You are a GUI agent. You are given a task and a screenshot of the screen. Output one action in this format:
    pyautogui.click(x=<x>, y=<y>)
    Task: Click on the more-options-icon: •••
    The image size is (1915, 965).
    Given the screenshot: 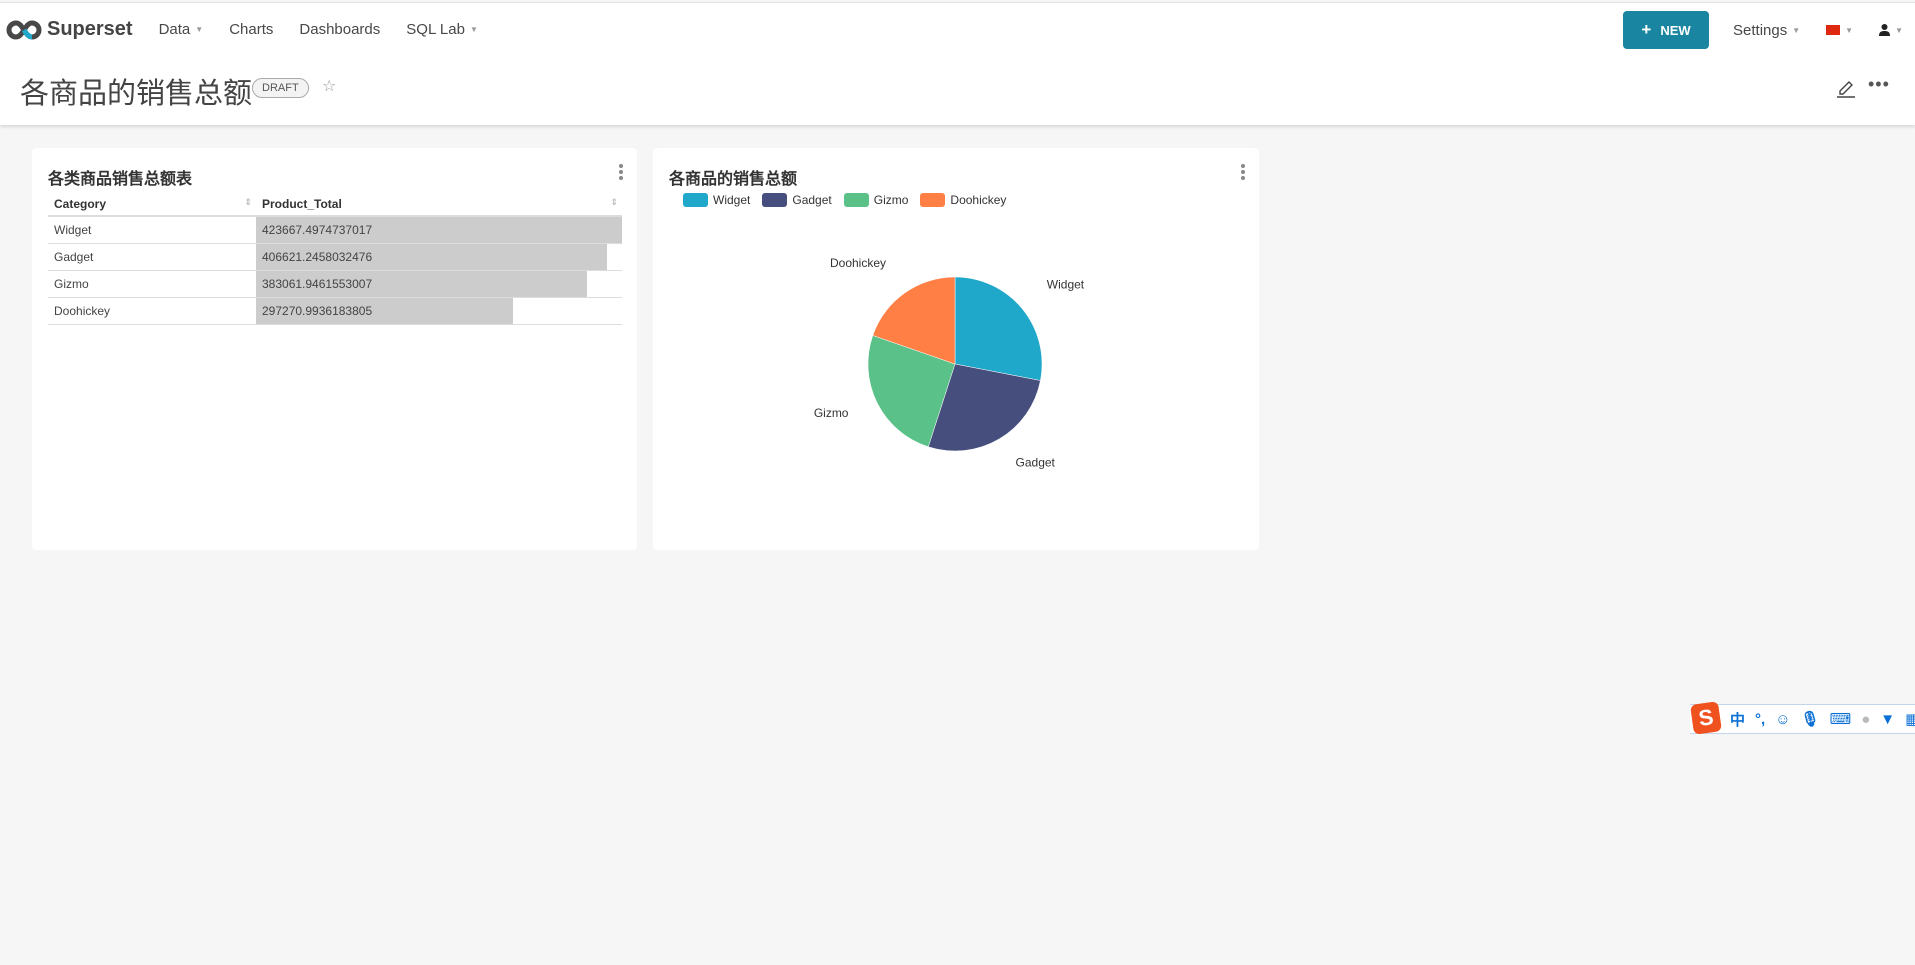 What is the action you would take?
    pyautogui.click(x=1879, y=84)
    